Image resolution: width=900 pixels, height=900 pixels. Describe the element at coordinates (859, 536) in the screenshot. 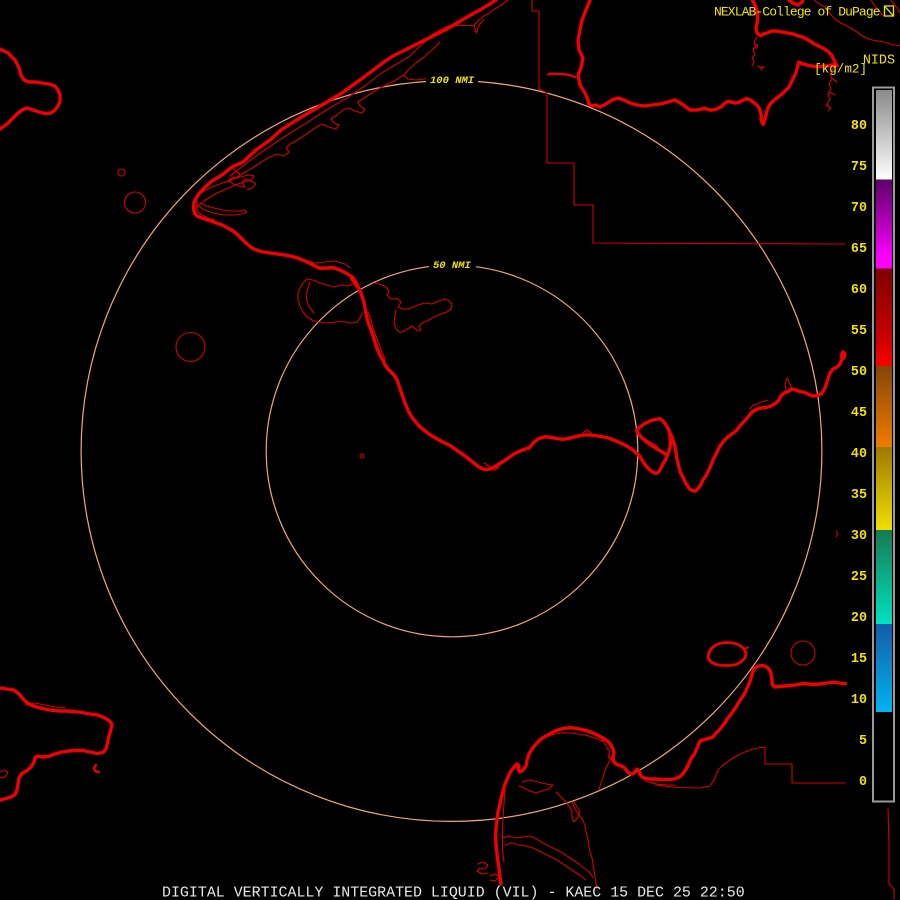

I see `svg-text: 30` at that location.